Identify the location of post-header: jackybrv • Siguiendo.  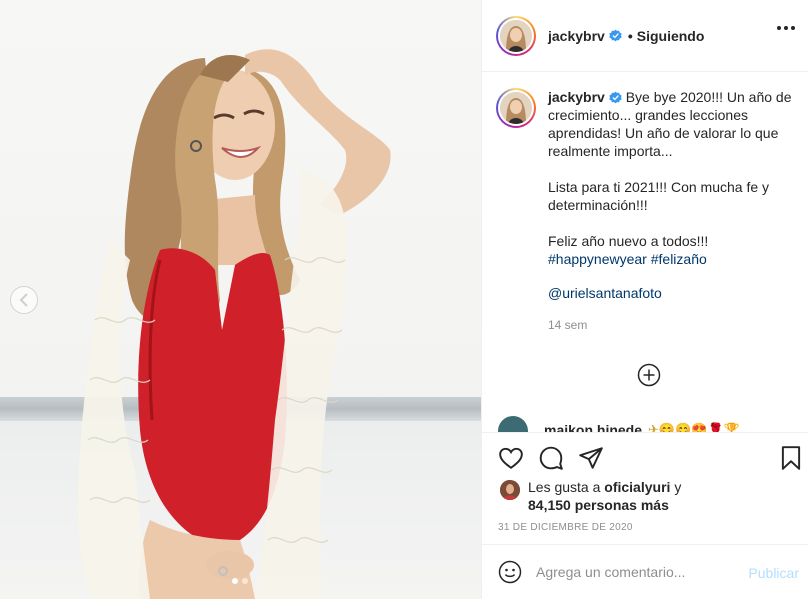
(645, 36).